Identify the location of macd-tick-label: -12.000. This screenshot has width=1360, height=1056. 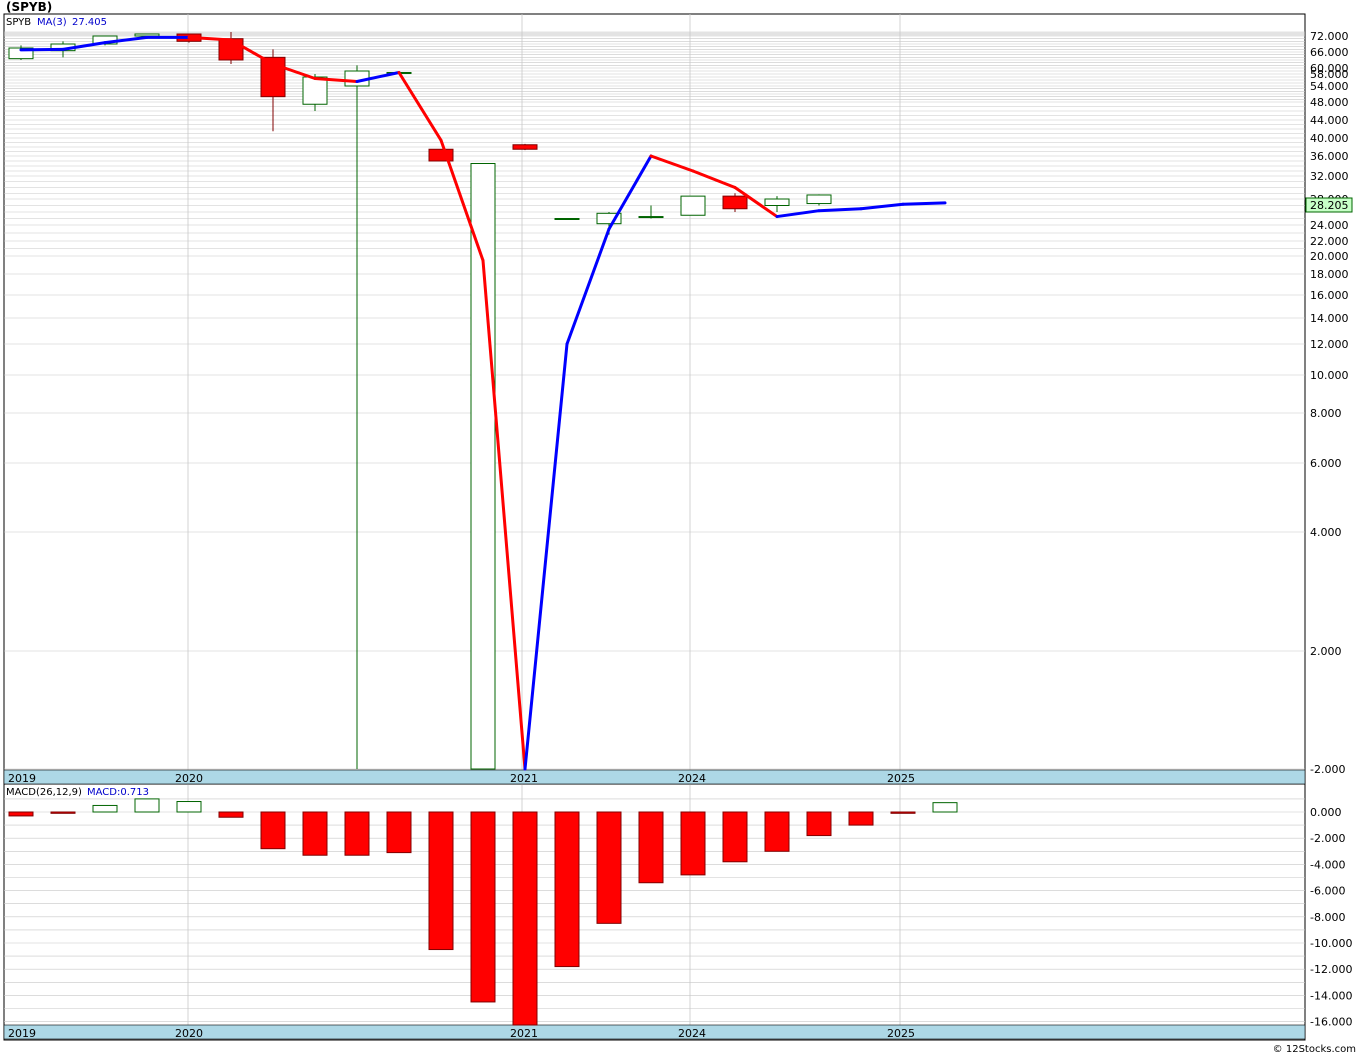
(1331, 969).